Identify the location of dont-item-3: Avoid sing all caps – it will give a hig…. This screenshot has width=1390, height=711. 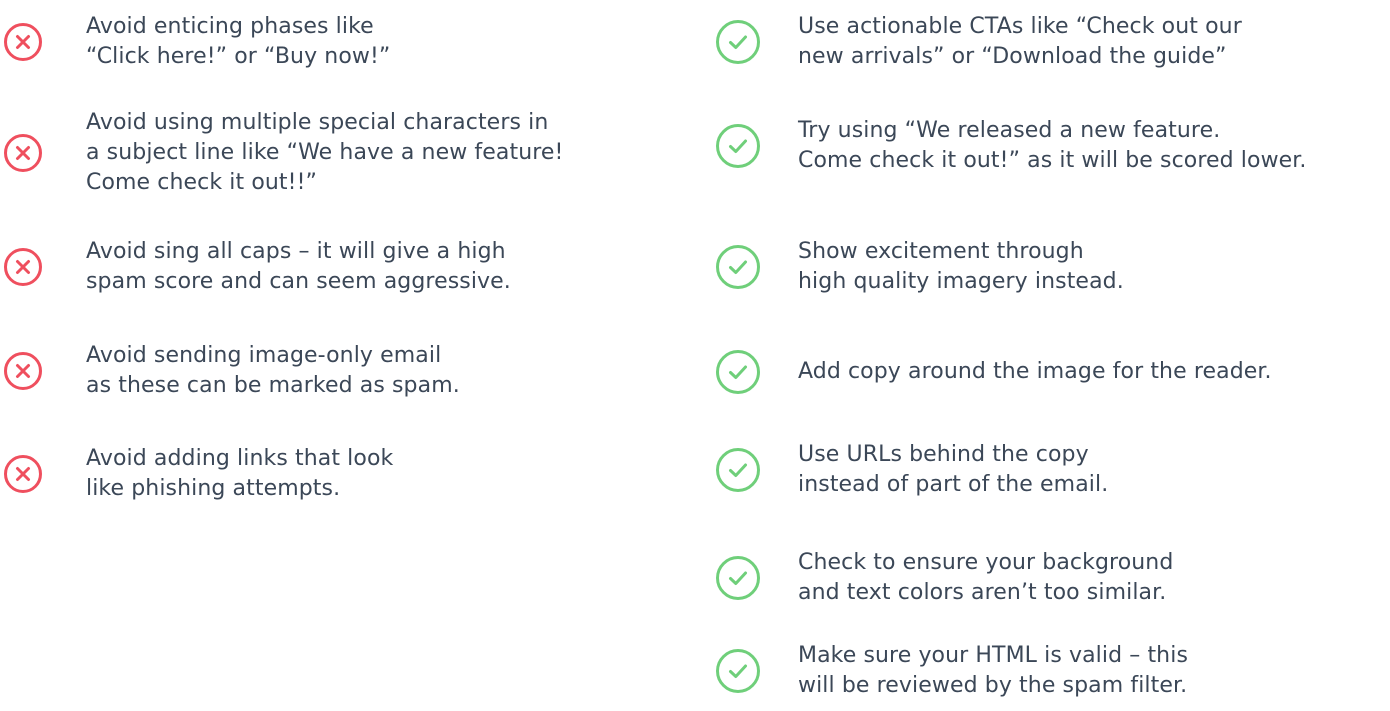
(340, 267).